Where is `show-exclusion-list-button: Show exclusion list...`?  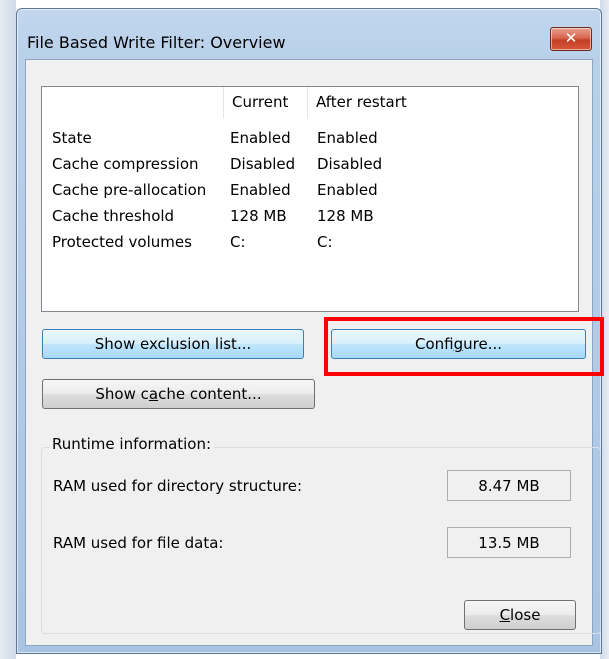 show-exclusion-list-button: Show exclusion list... is located at coordinates (173, 344).